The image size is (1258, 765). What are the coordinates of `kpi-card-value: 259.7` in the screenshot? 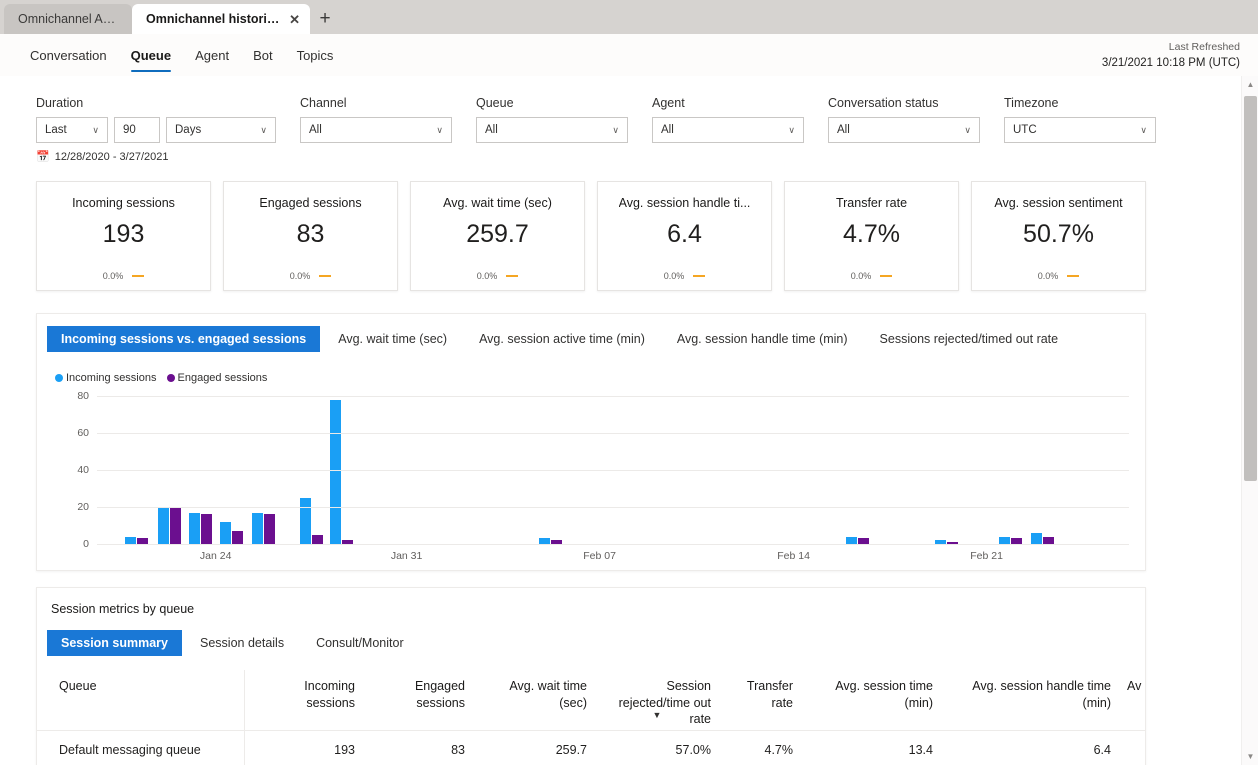 It's located at (497, 234).